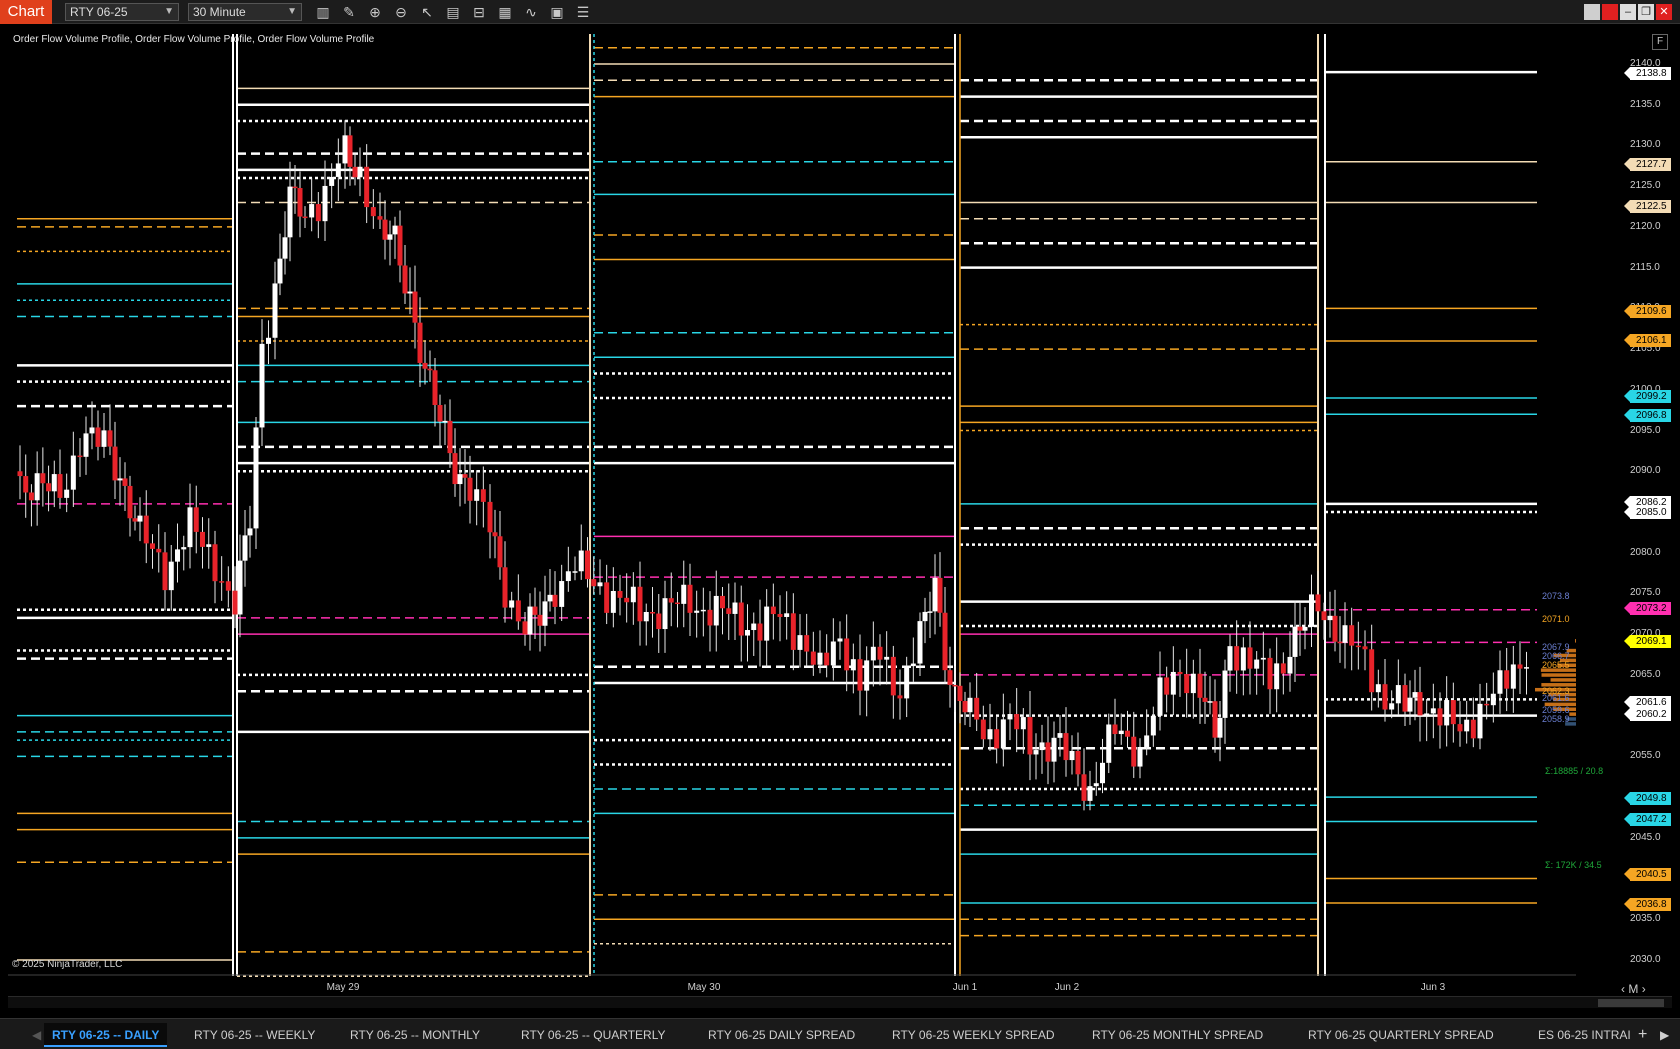  Describe the element at coordinates (593, 1035) in the screenshot. I see `chart-tab: RTY 06-25 -- QUARTERLY` at that location.